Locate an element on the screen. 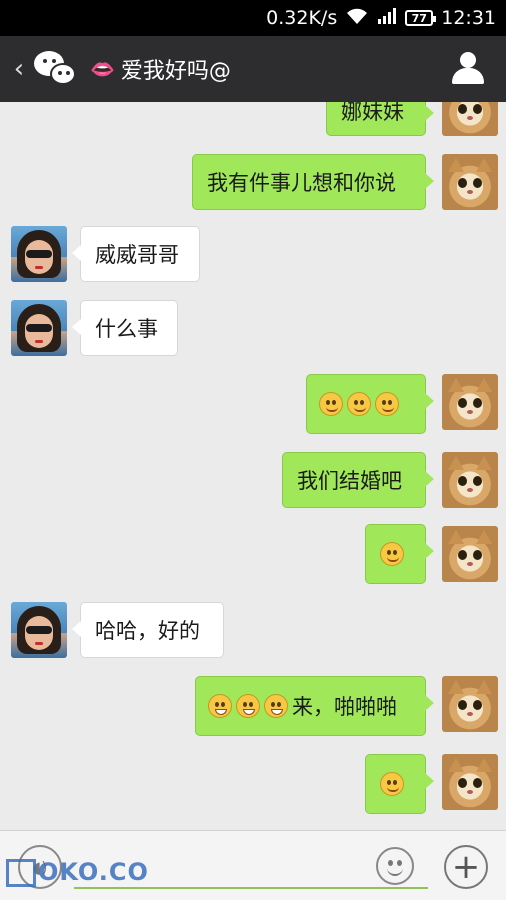 Image resolution: width=506 pixels, height=900 pixels. message-bubble: 威威哥哥 is located at coordinates (136, 254).